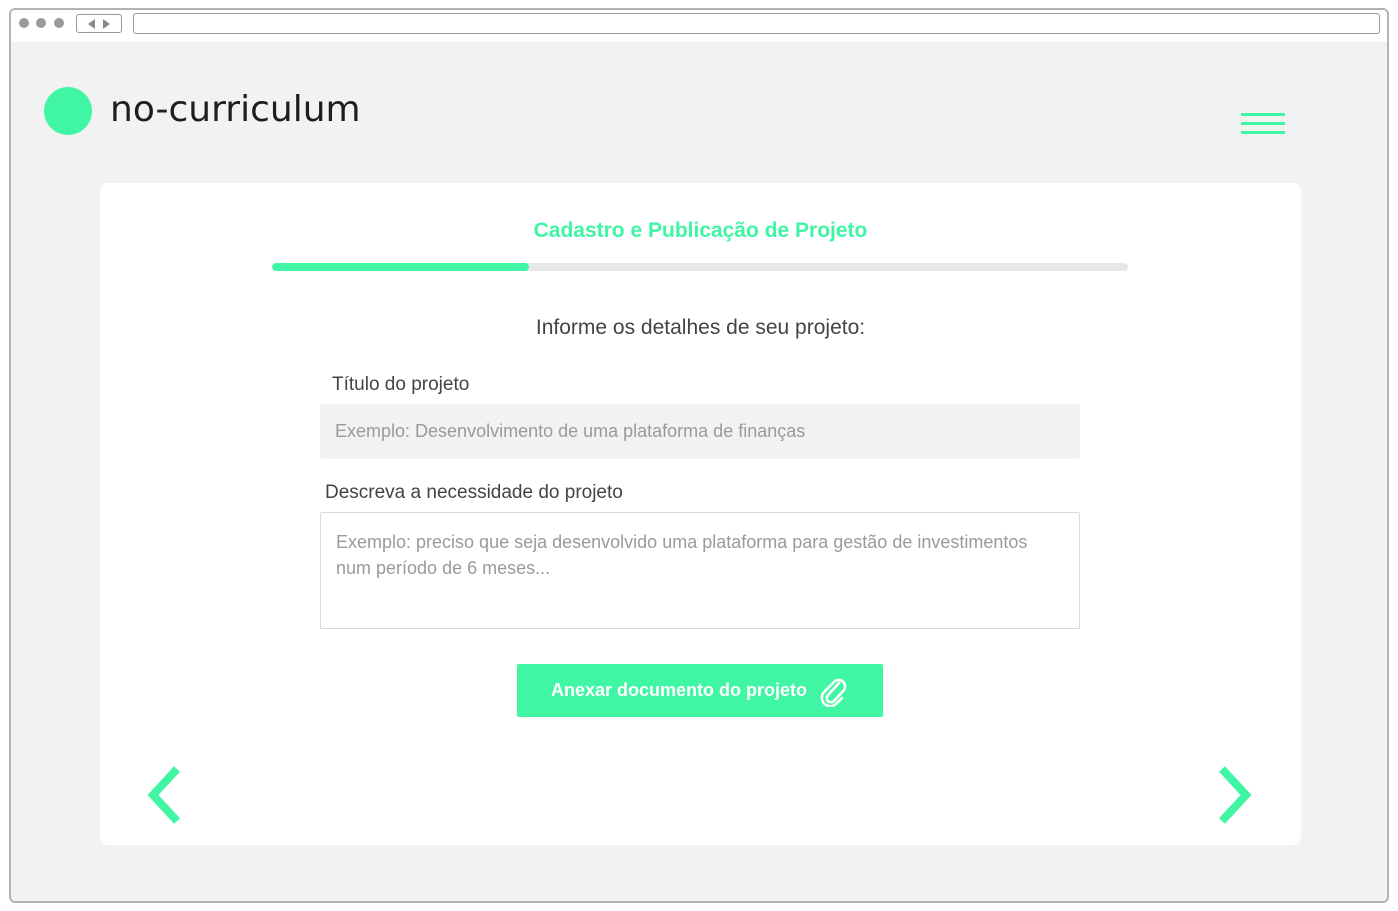 The width and height of the screenshot is (1398, 911). I want to click on next-step-button, so click(1235, 795).